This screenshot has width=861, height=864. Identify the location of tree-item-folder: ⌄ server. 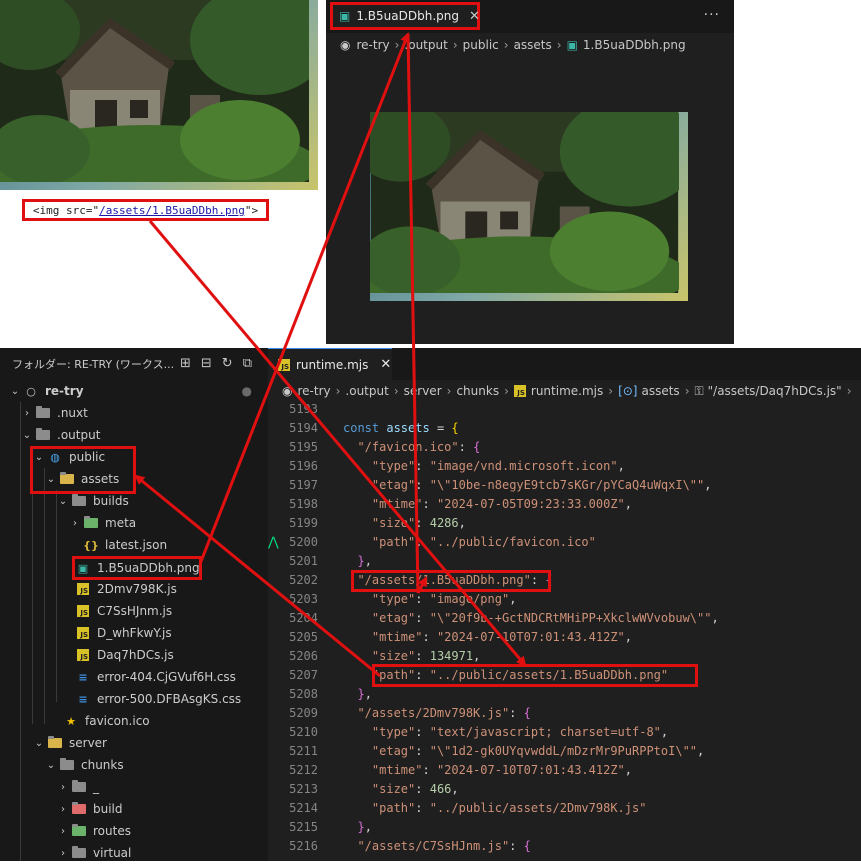
(134, 743).